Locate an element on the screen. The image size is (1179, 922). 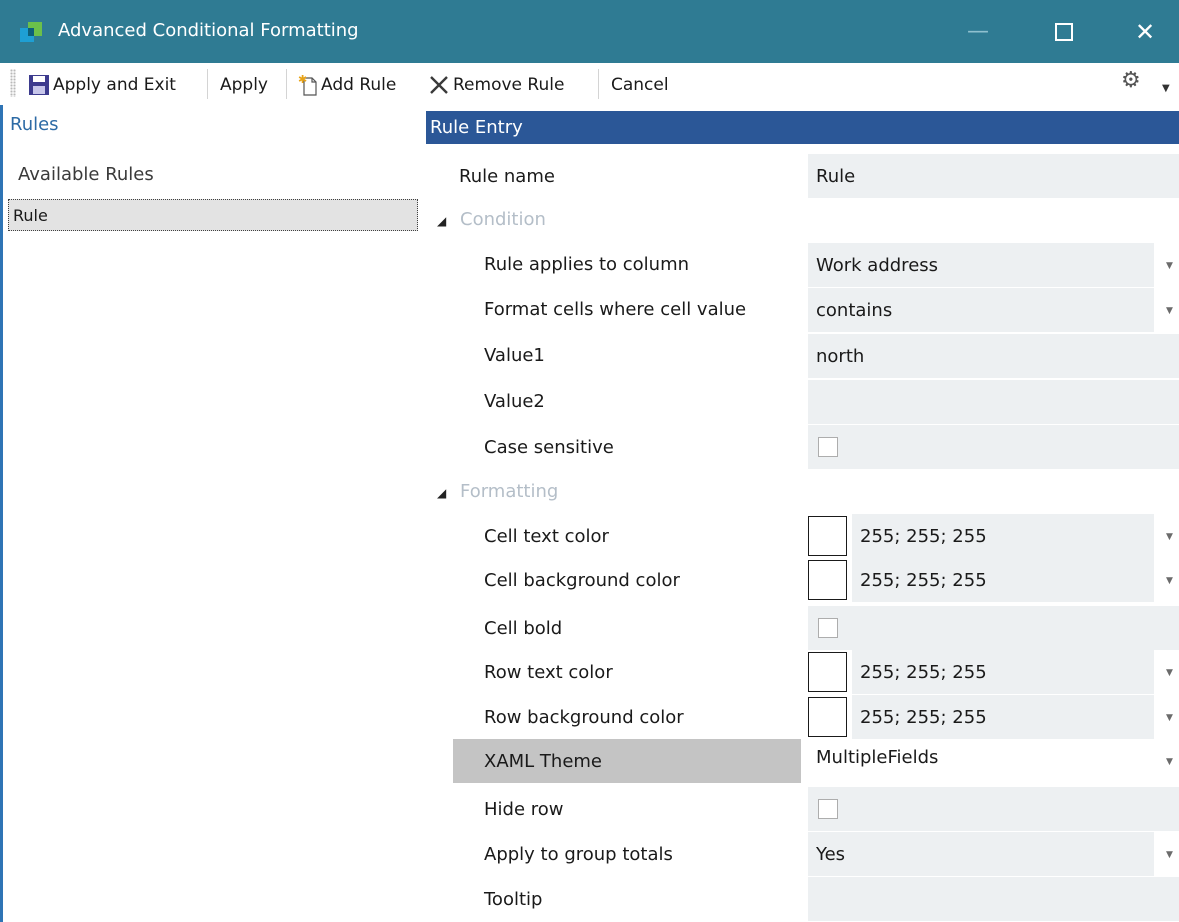
applies-to-column-select: Work address is located at coordinates (981, 265).